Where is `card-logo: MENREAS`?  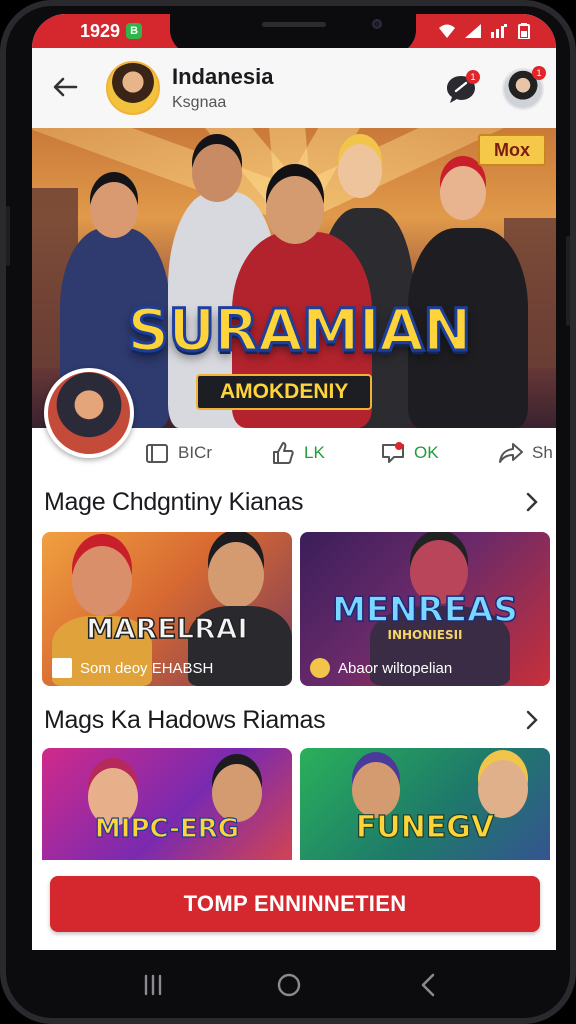
card-logo: MENREAS is located at coordinates (424, 610).